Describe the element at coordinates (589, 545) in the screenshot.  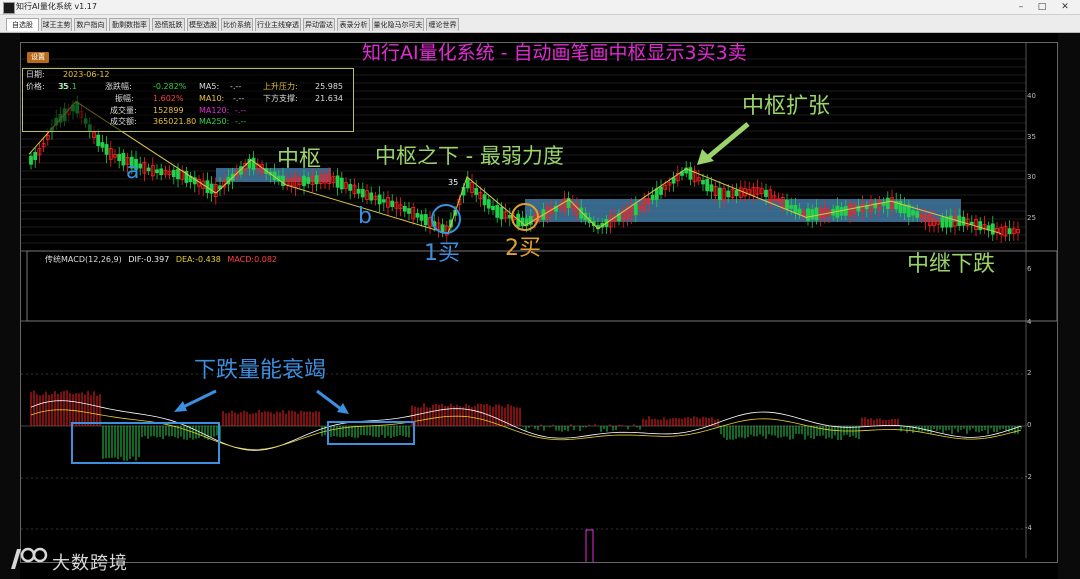
I see `cursor-marker` at that location.